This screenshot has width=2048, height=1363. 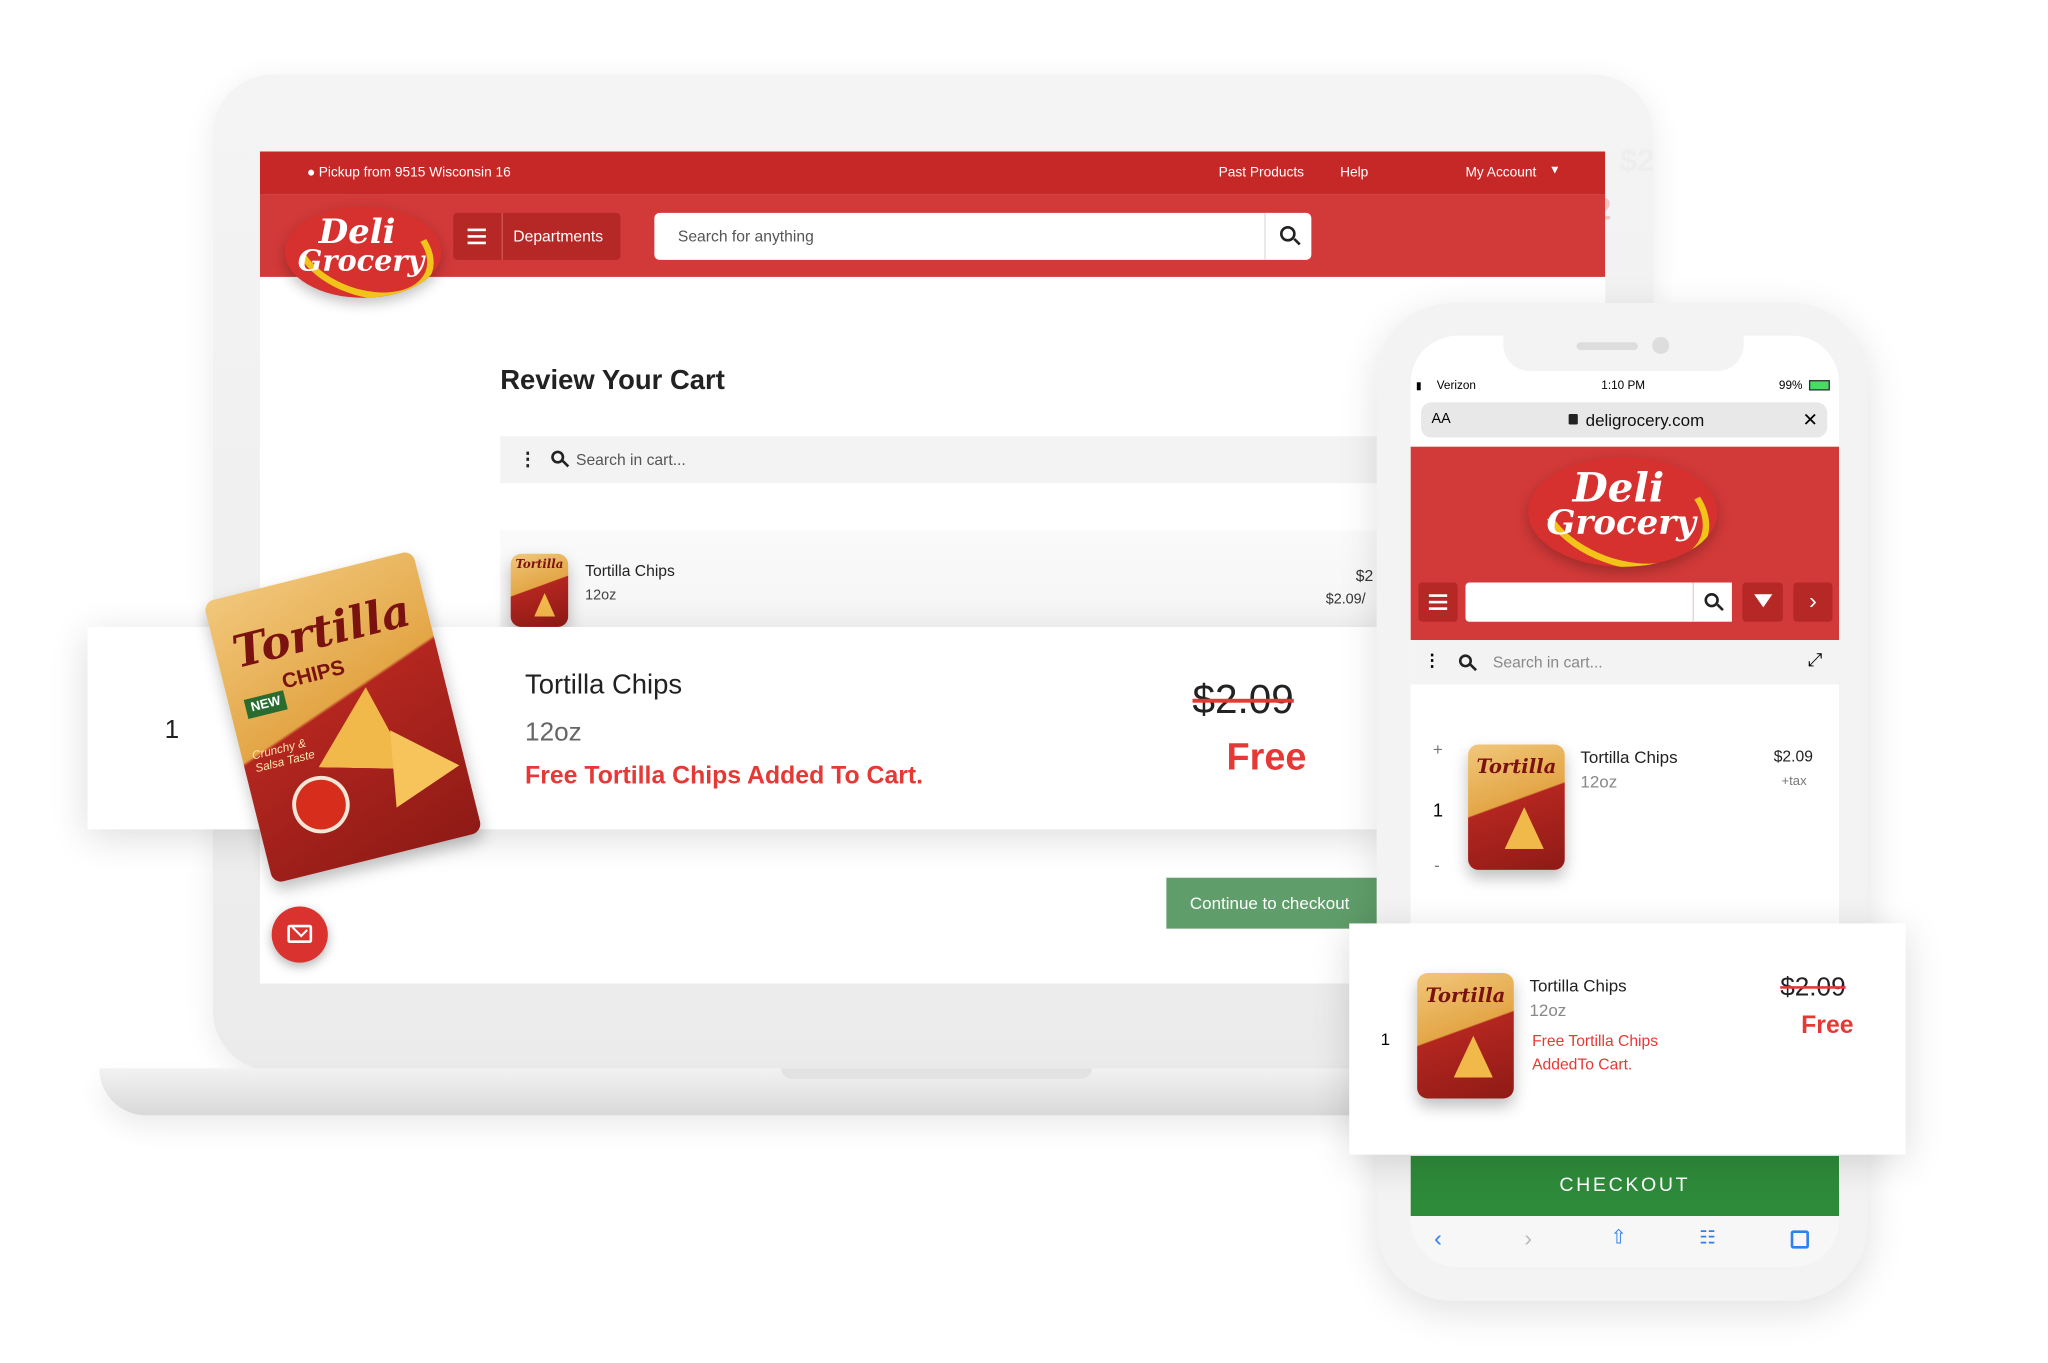 What do you see at coordinates (558, 236) in the screenshot?
I see `departments-label: Departments` at bounding box center [558, 236].